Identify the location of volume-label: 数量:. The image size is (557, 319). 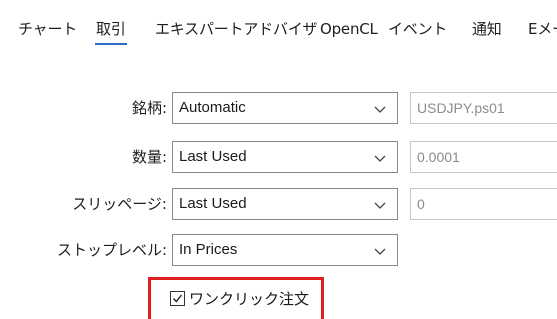
(149, 157).